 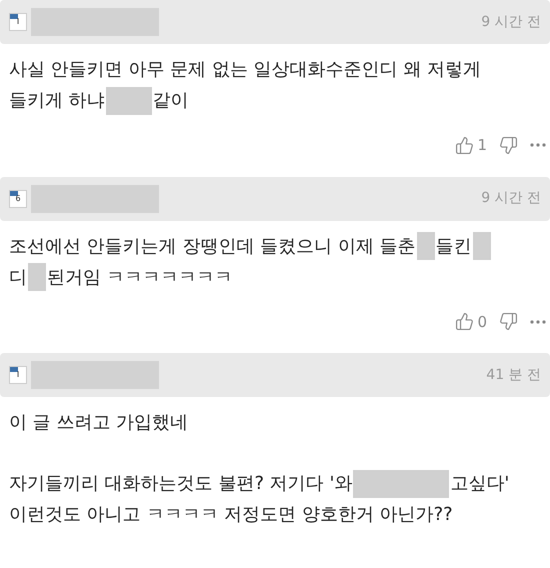 What do you see at coordinates (245, 70) in the screenshot?
I see `comment-text: 사실 안들키면 아무 문제 없는 일상대화수준인디 왜 저렇게` at bounding box center [245, 70].